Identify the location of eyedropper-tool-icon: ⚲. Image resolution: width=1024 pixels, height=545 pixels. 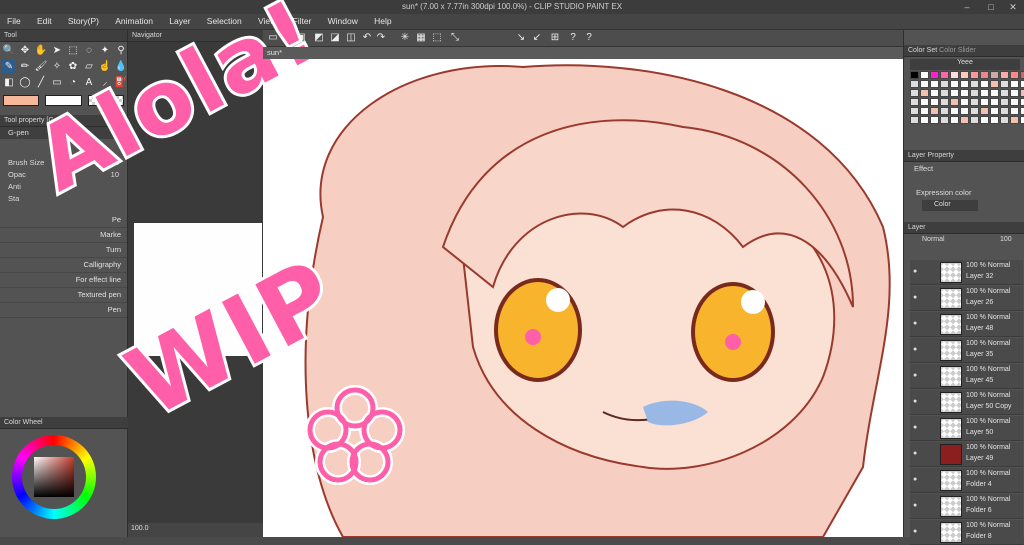
(121, 51).